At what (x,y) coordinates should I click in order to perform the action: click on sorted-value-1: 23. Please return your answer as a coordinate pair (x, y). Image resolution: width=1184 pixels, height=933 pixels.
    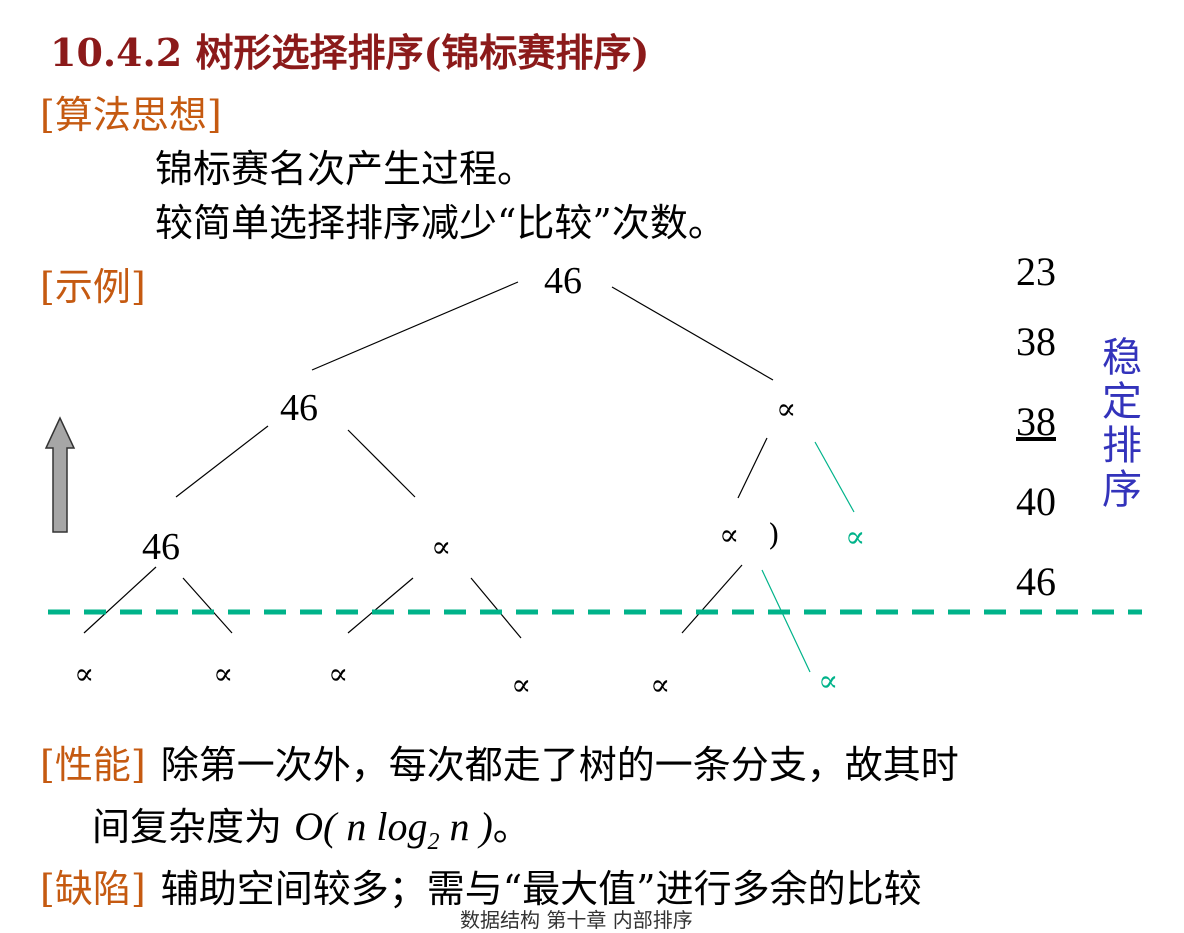
    Looking at the image, I should click on (1036, 271).